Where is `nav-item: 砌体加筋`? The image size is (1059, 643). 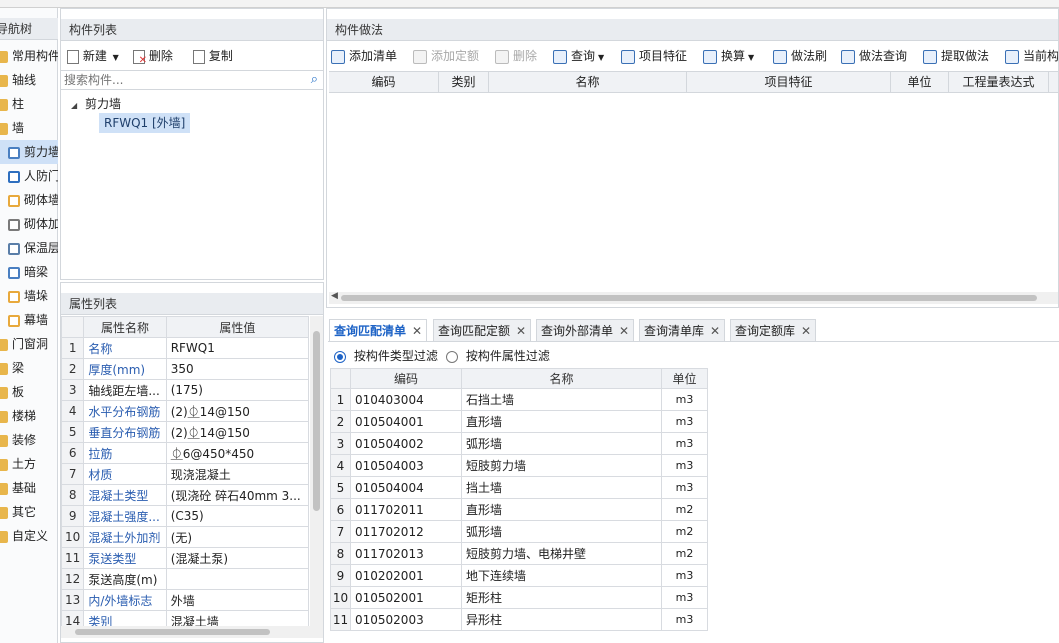 nav-item: 砌体加筋 is located at coordinates (29, 224).